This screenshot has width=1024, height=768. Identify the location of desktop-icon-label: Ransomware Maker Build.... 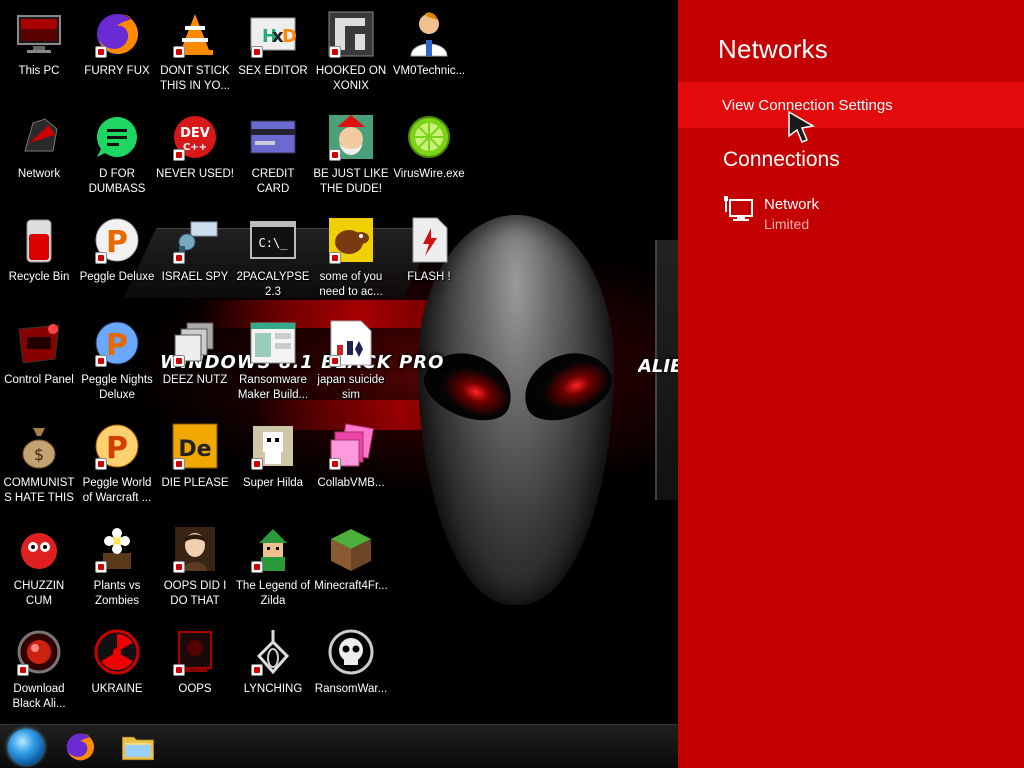
(273, 387).